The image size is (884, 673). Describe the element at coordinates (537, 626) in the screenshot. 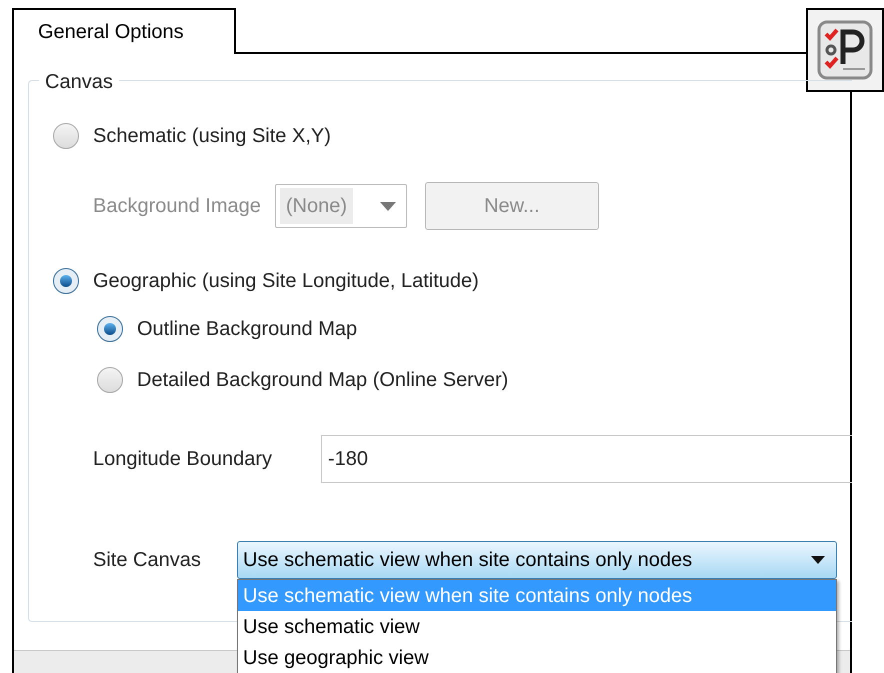

I see `dropdown-option: Use schematic view` at that location.